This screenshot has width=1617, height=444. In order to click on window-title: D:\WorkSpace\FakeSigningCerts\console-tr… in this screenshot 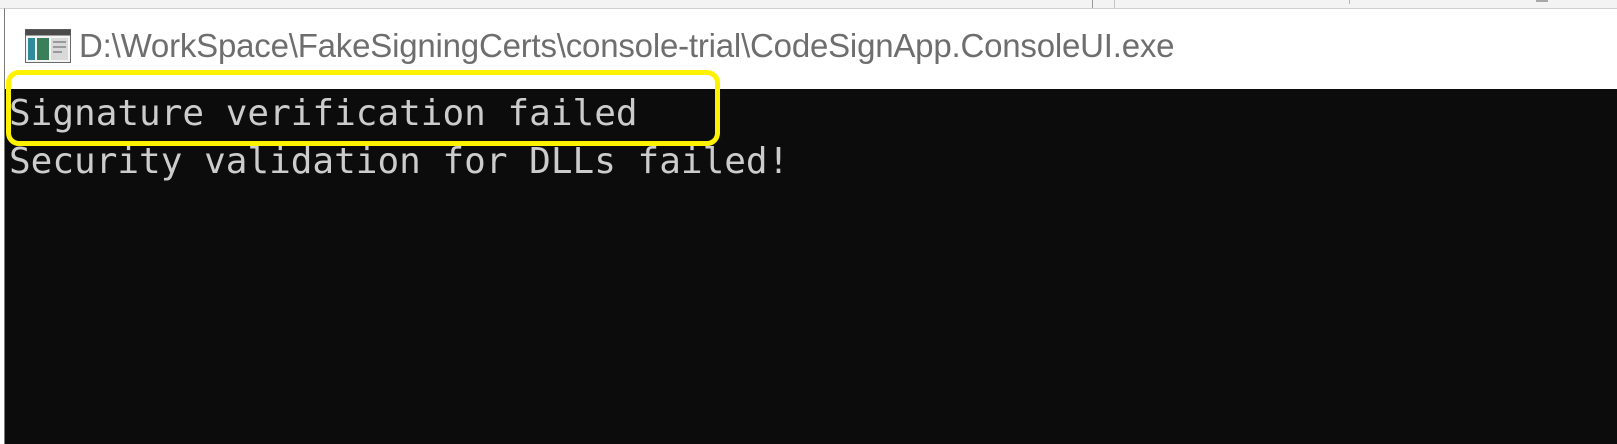, I will do `click(627, 45)`.